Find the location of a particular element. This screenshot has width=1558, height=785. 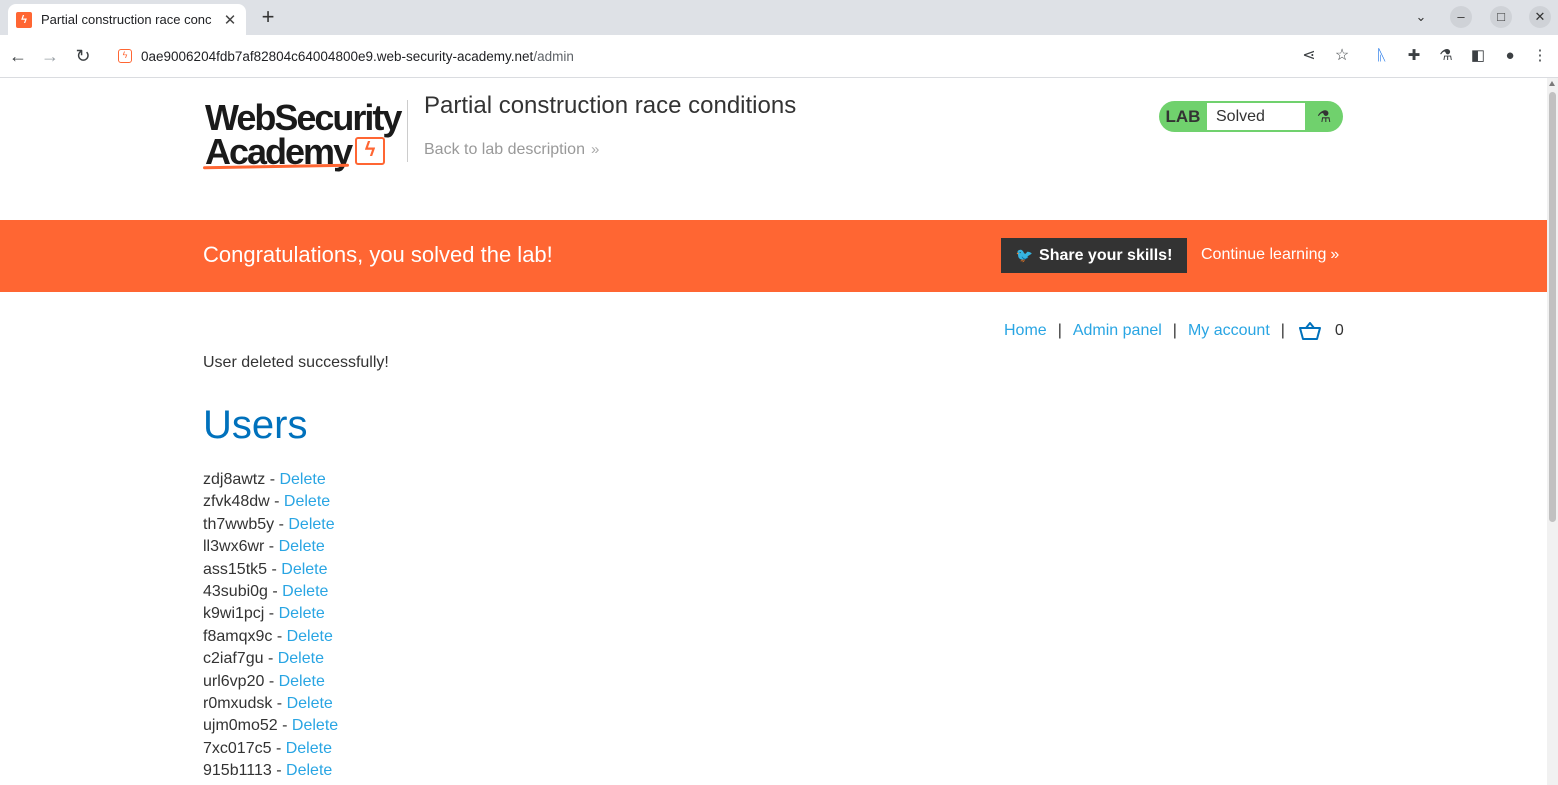

extension-icon: ᚣ is located at coordinates (1382, 56).